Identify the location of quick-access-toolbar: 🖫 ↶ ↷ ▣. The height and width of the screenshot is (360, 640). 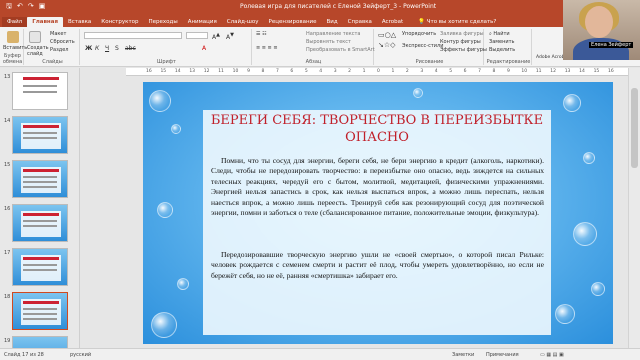
(105, 7).